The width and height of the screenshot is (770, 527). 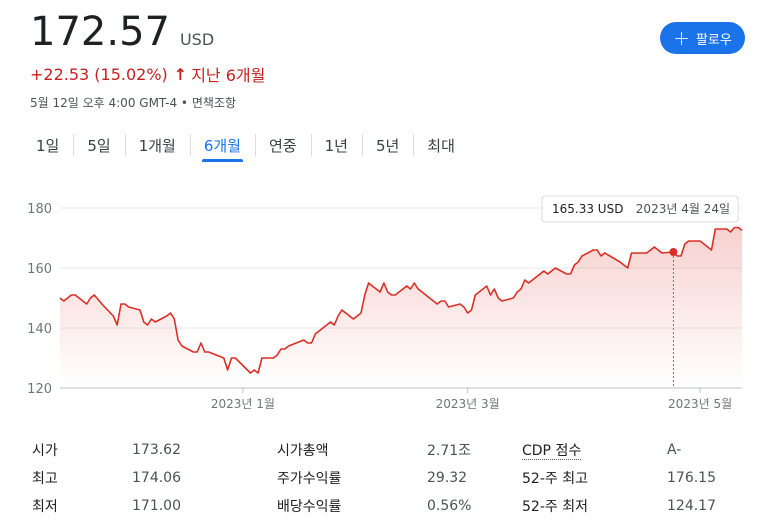 What do you see at coordinates (45, 507) in the screenshot?
I see `stat-label: 최저` at bounding box center [45, 507].